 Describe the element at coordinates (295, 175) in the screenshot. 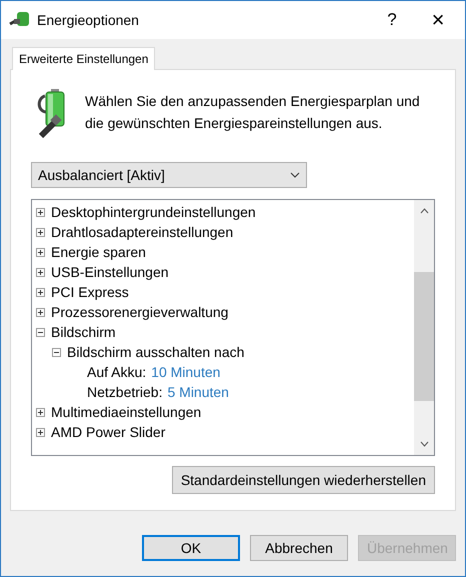

I see `caret-icon` at that location.